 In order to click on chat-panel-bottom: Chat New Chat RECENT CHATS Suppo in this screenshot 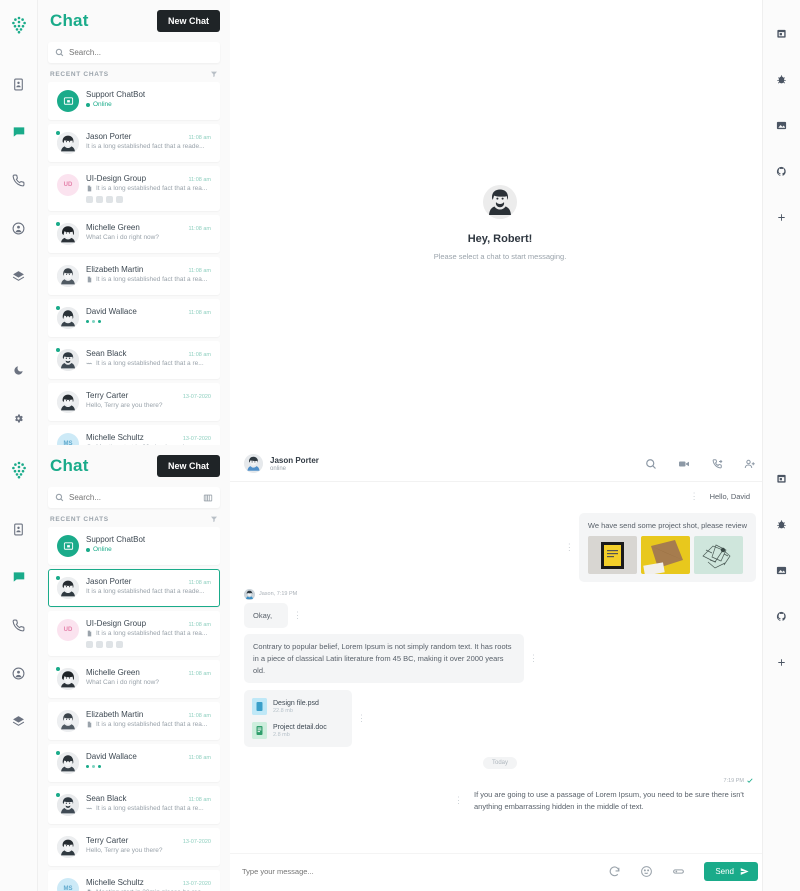, I will do `click(134, 668)`.